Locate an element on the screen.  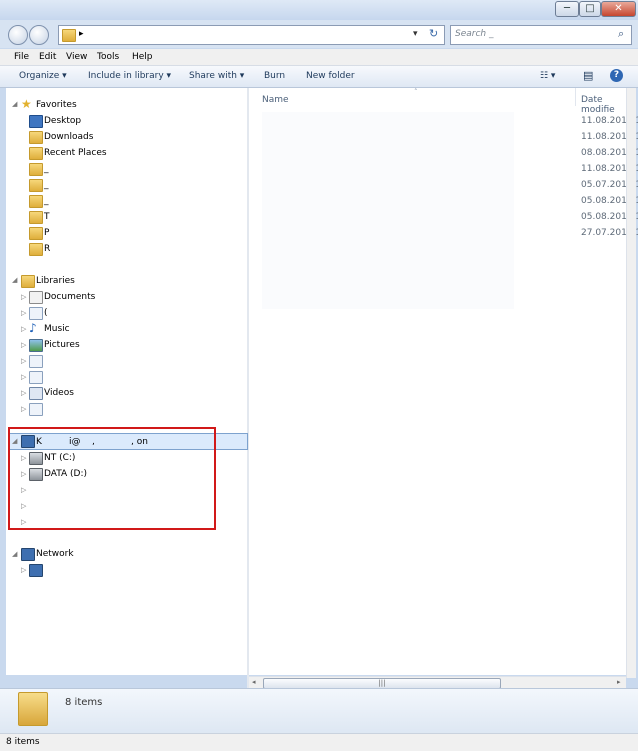
maximize-button: □ is located at coordinates (590, 9).